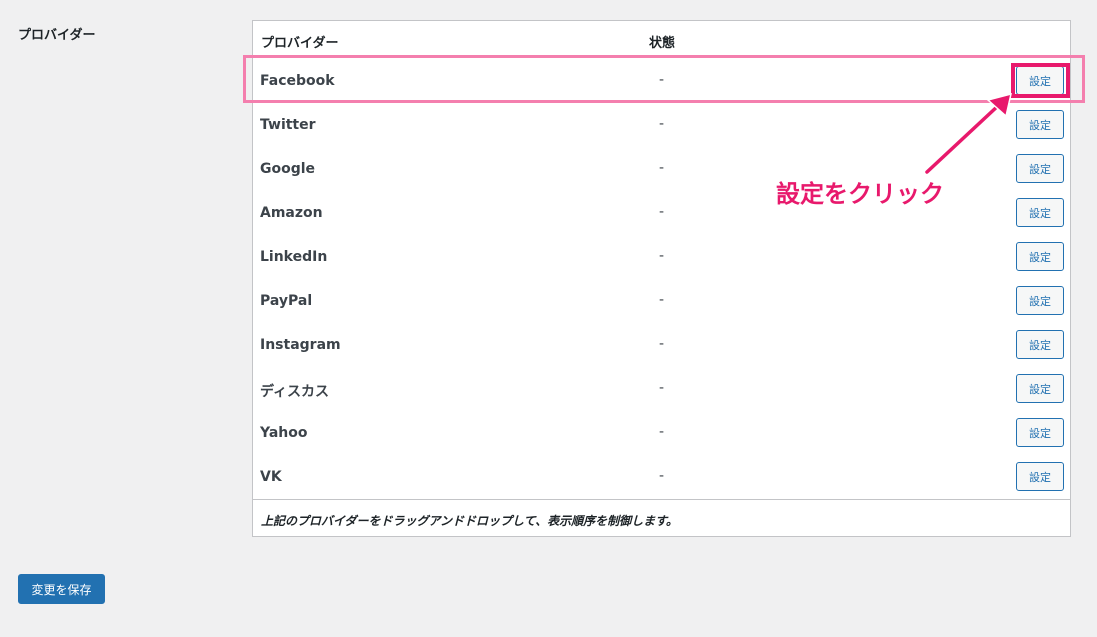 Image resolution: width=1097 pixels, height=637 pixels. I want to click on settings-button-paypal: 設定, so click(1040, 300).